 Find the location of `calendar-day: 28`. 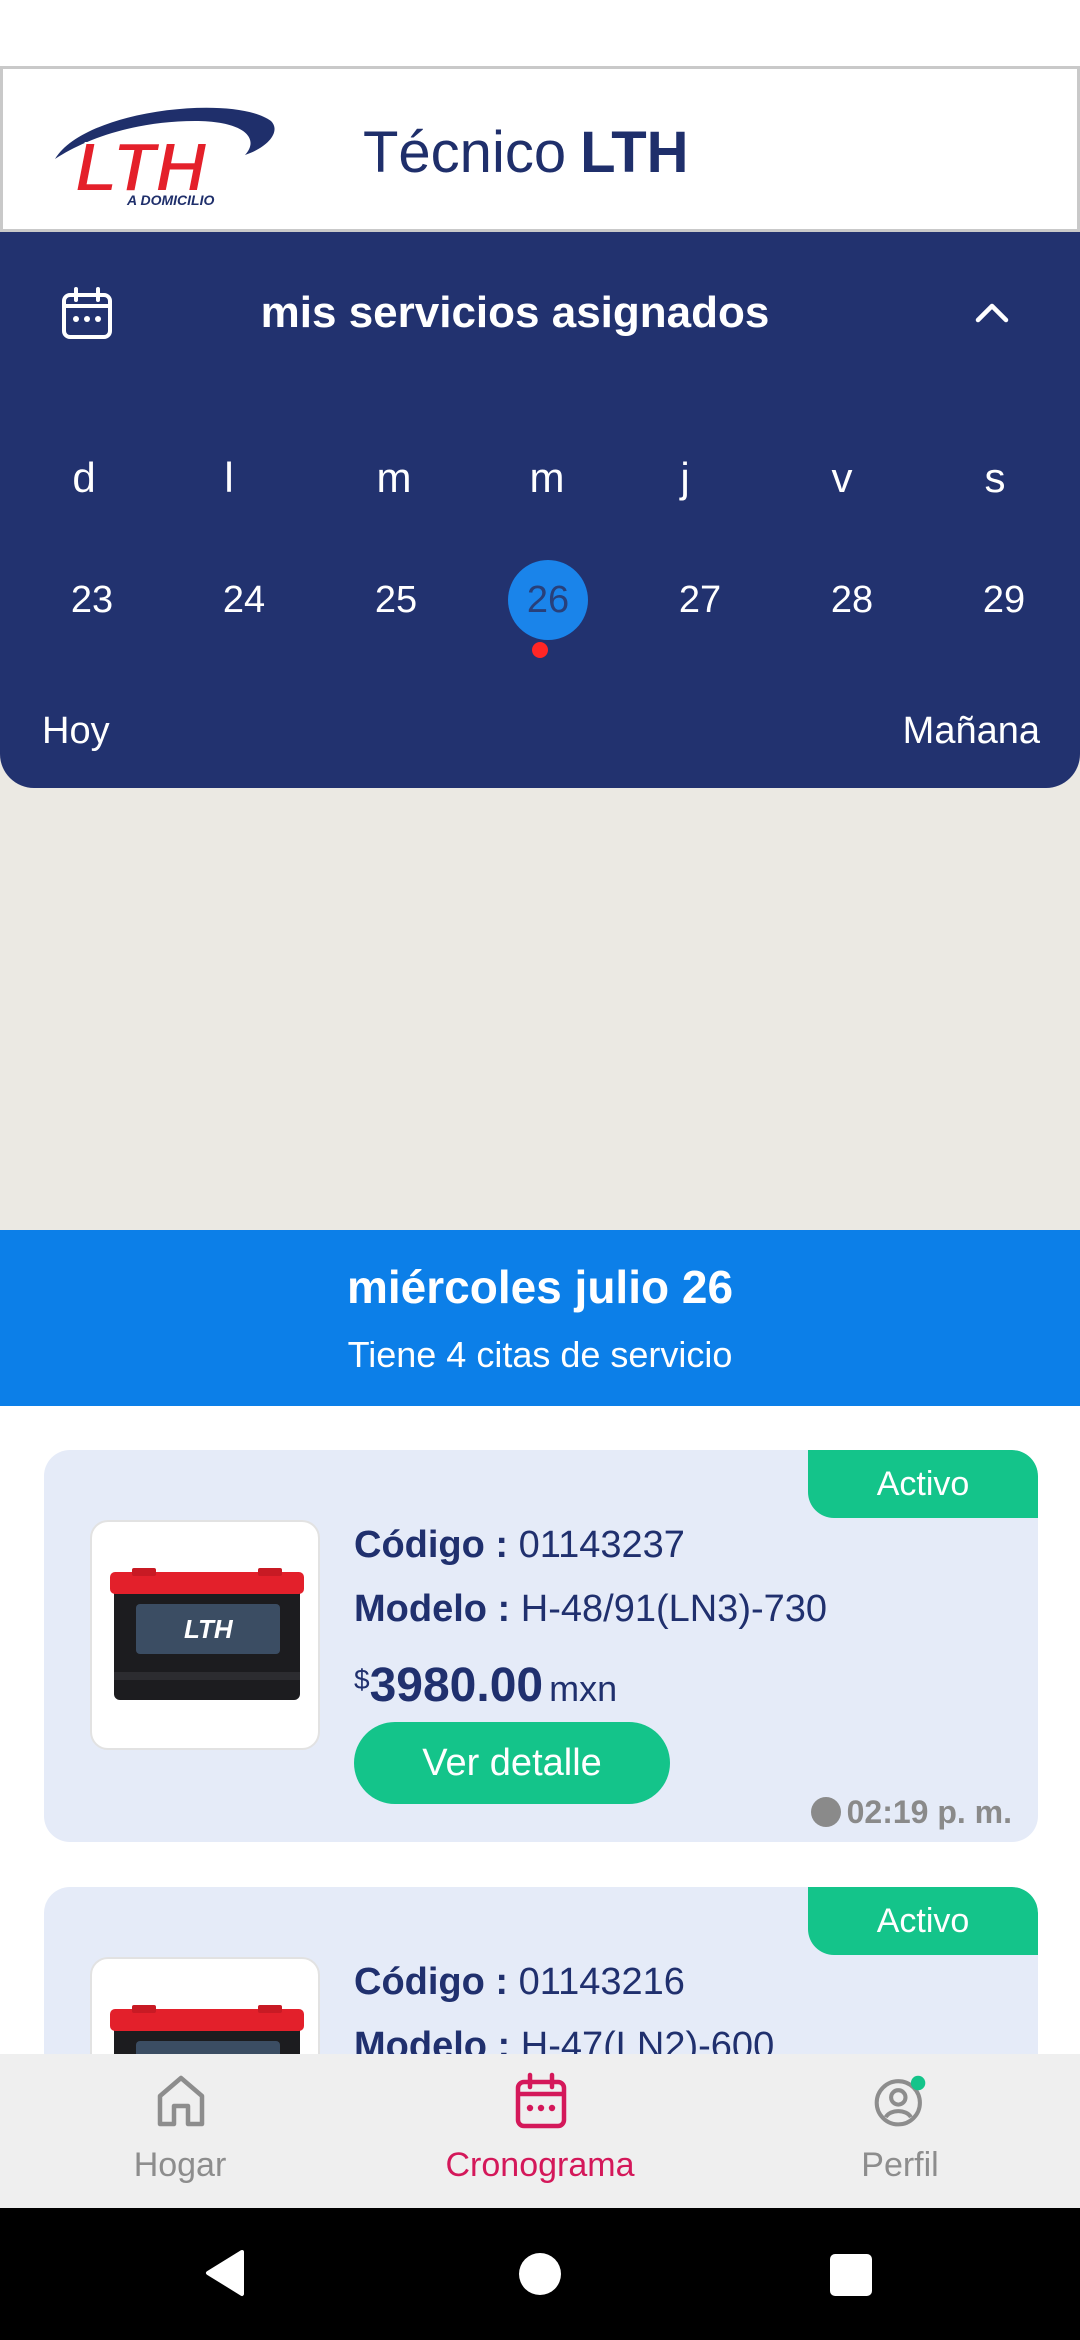

calendar-day: 28 is located at coordinates (852, 600).